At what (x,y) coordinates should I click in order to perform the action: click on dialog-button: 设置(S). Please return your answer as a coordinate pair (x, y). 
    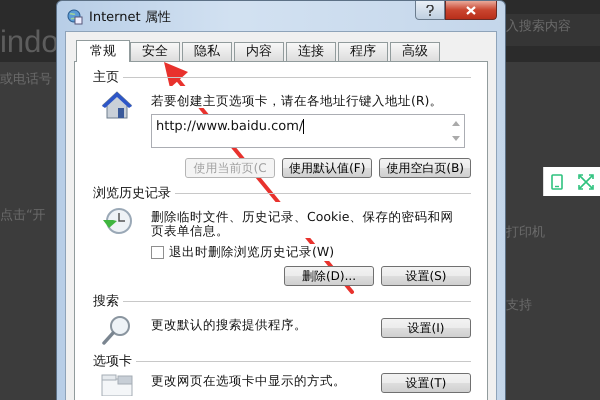
    Looking at the image, I should click on (426, 276).